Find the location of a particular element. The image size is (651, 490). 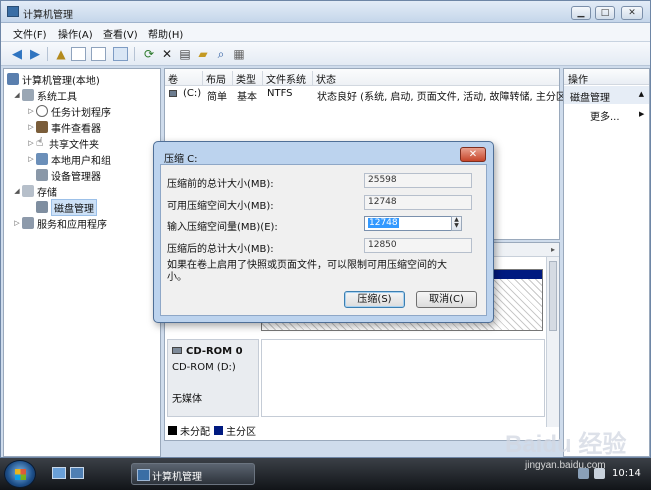

tree-item-task-scheduler: ▷ 任务计划程序 is located at coordinates (68, 111).